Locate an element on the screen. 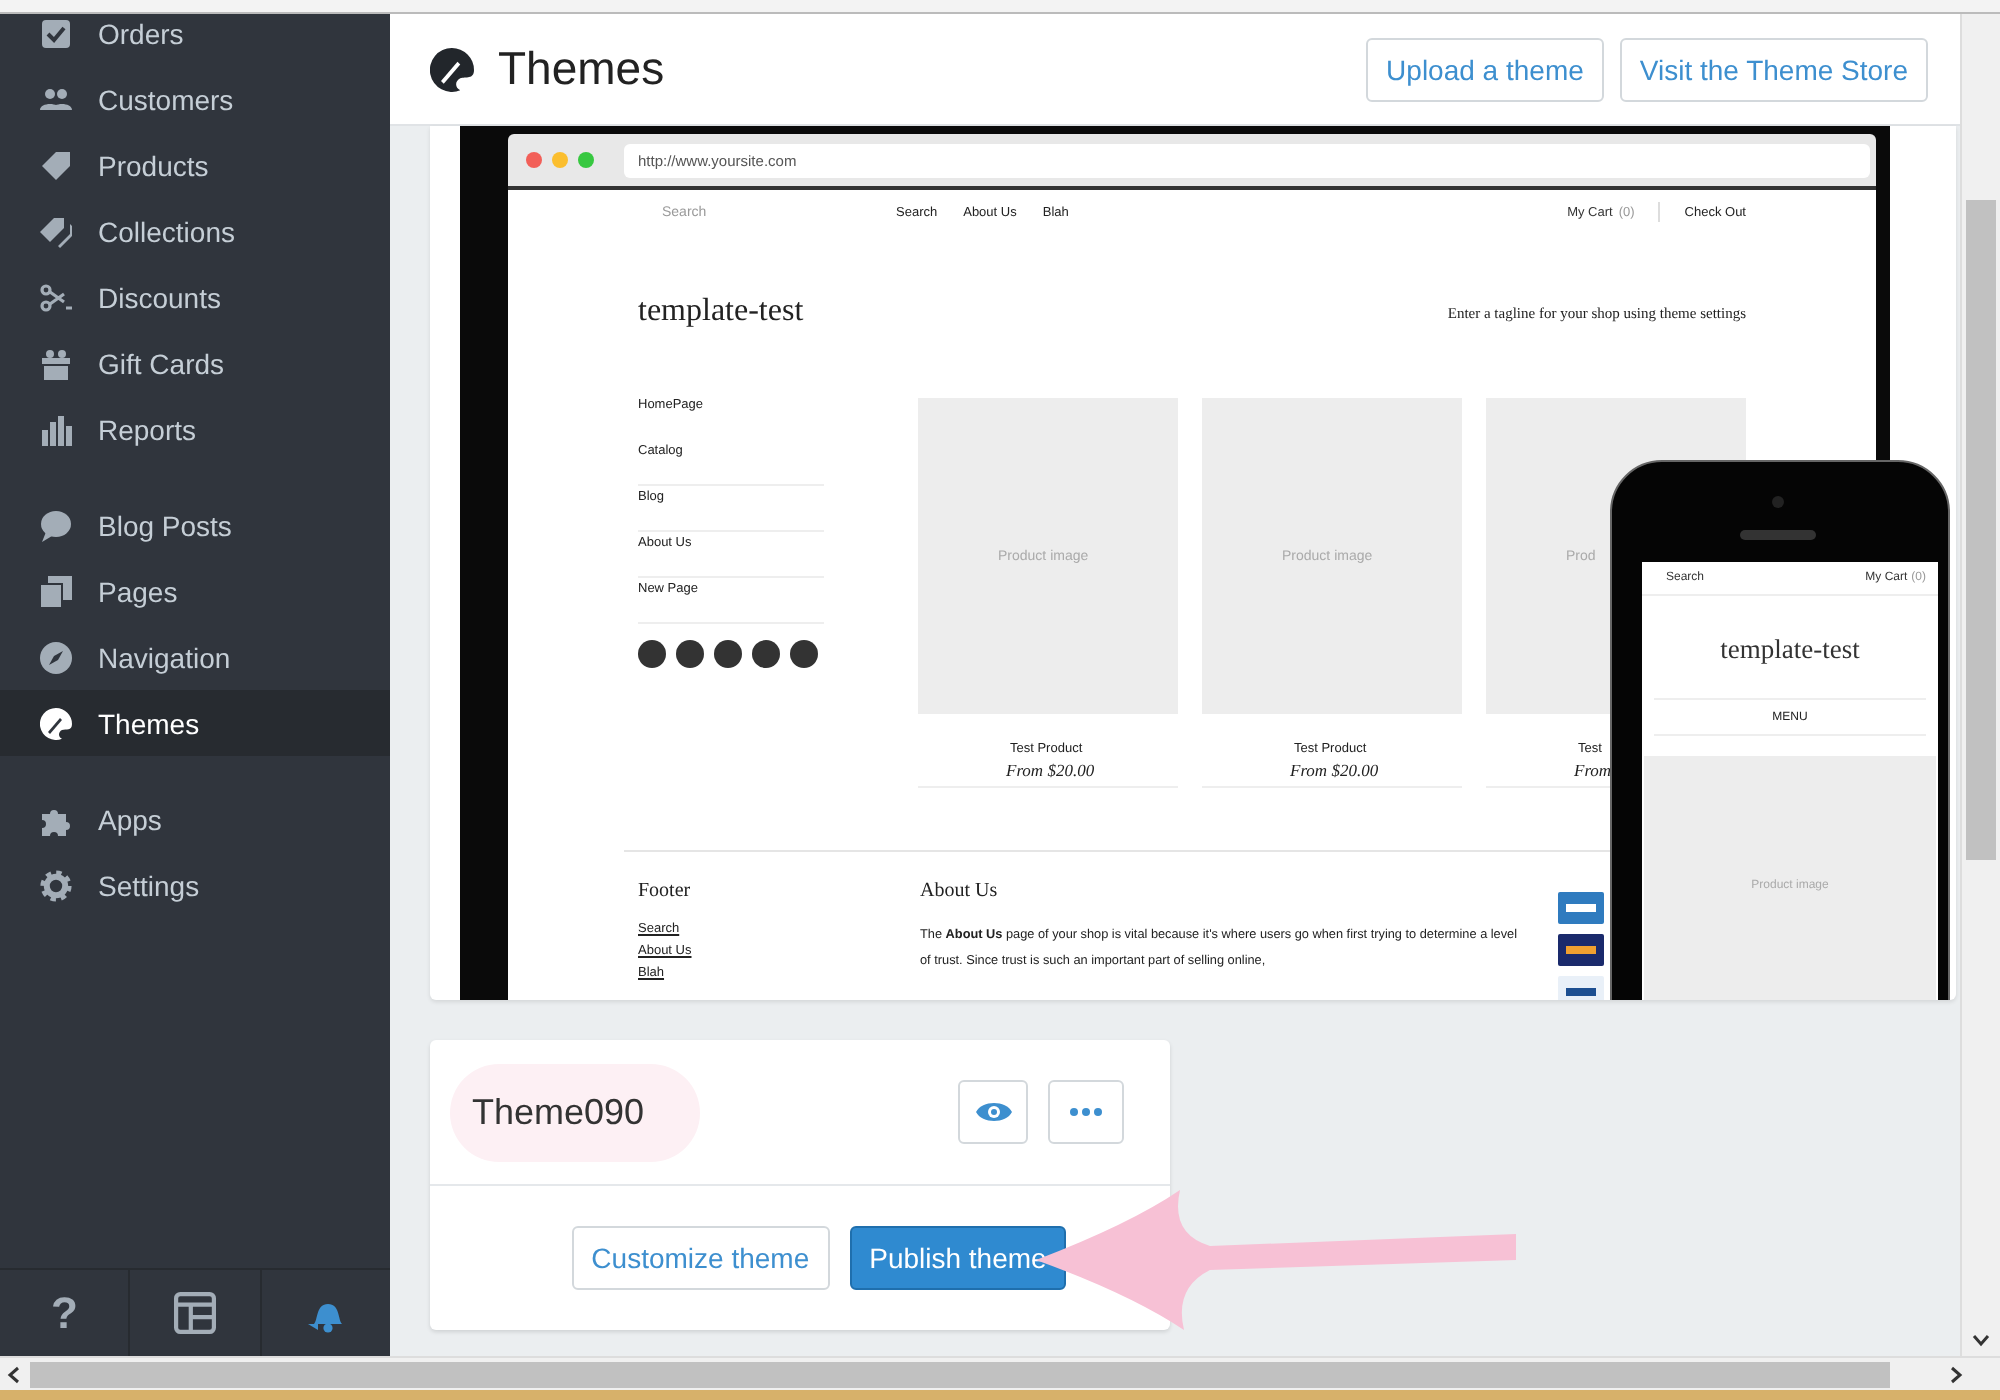 This screenshot has width=2000, height=1400. more-icon is located at coordinates (1086, 1112).